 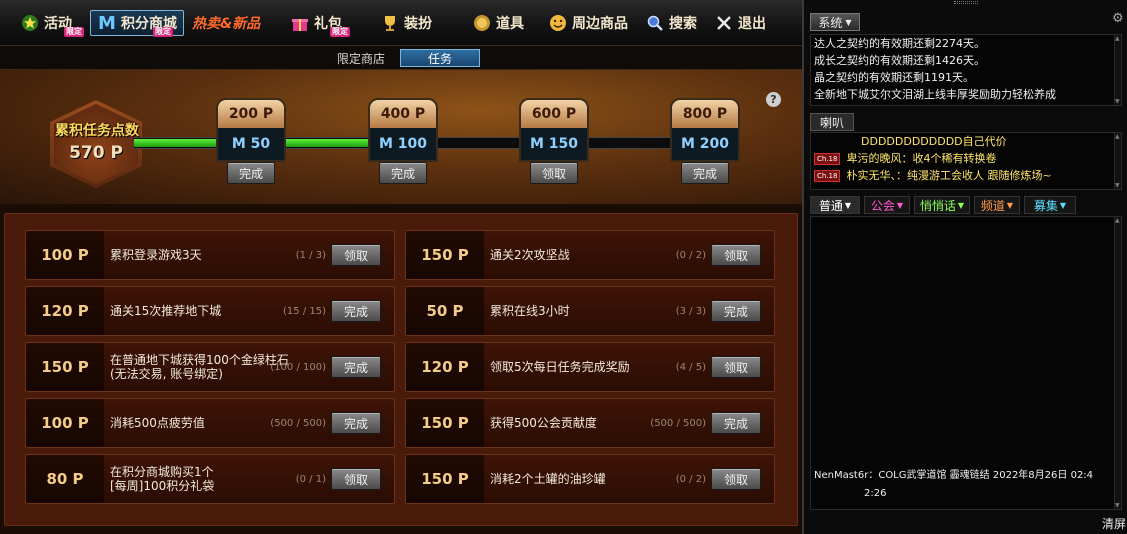 I want to click on sub-tabs: 限定商店 任务, so click(x=401, y=58).